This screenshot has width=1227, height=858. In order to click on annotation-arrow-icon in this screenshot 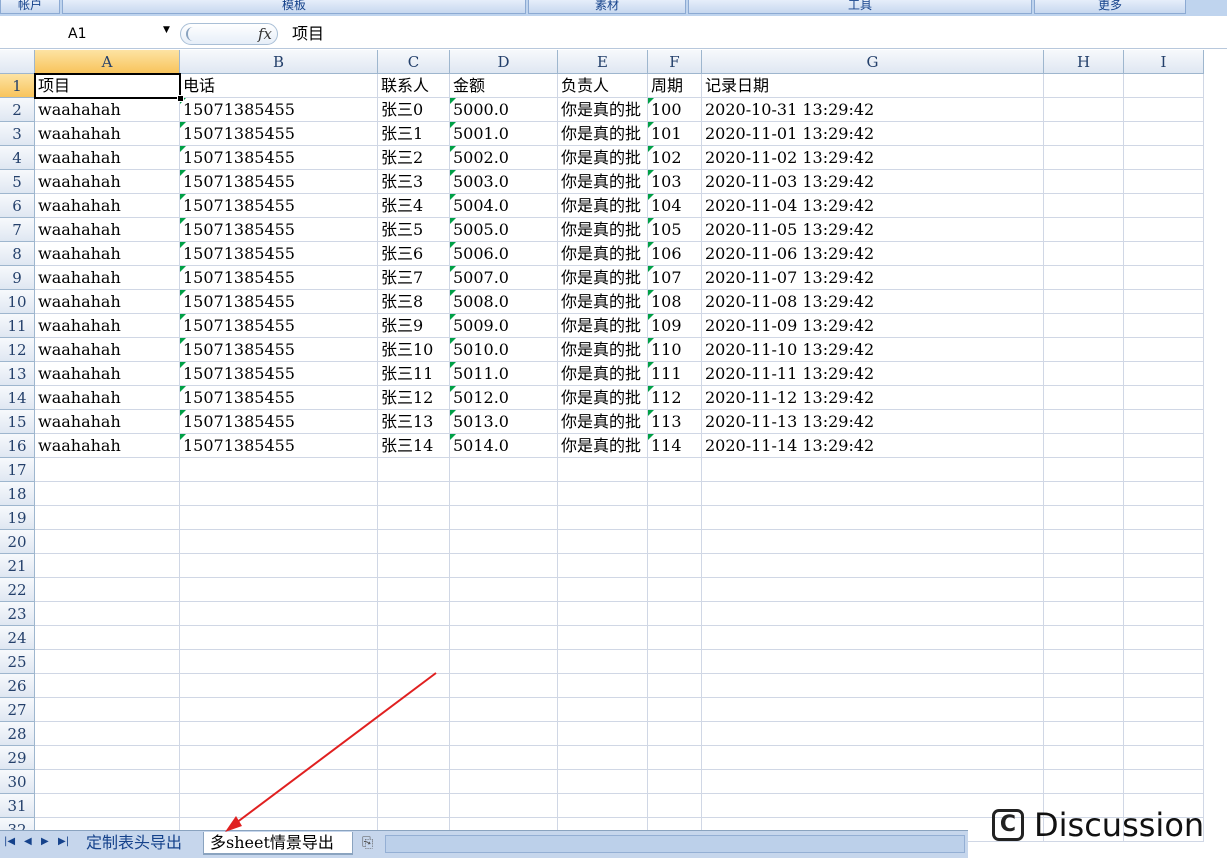, I will do `click(331, 752)`.